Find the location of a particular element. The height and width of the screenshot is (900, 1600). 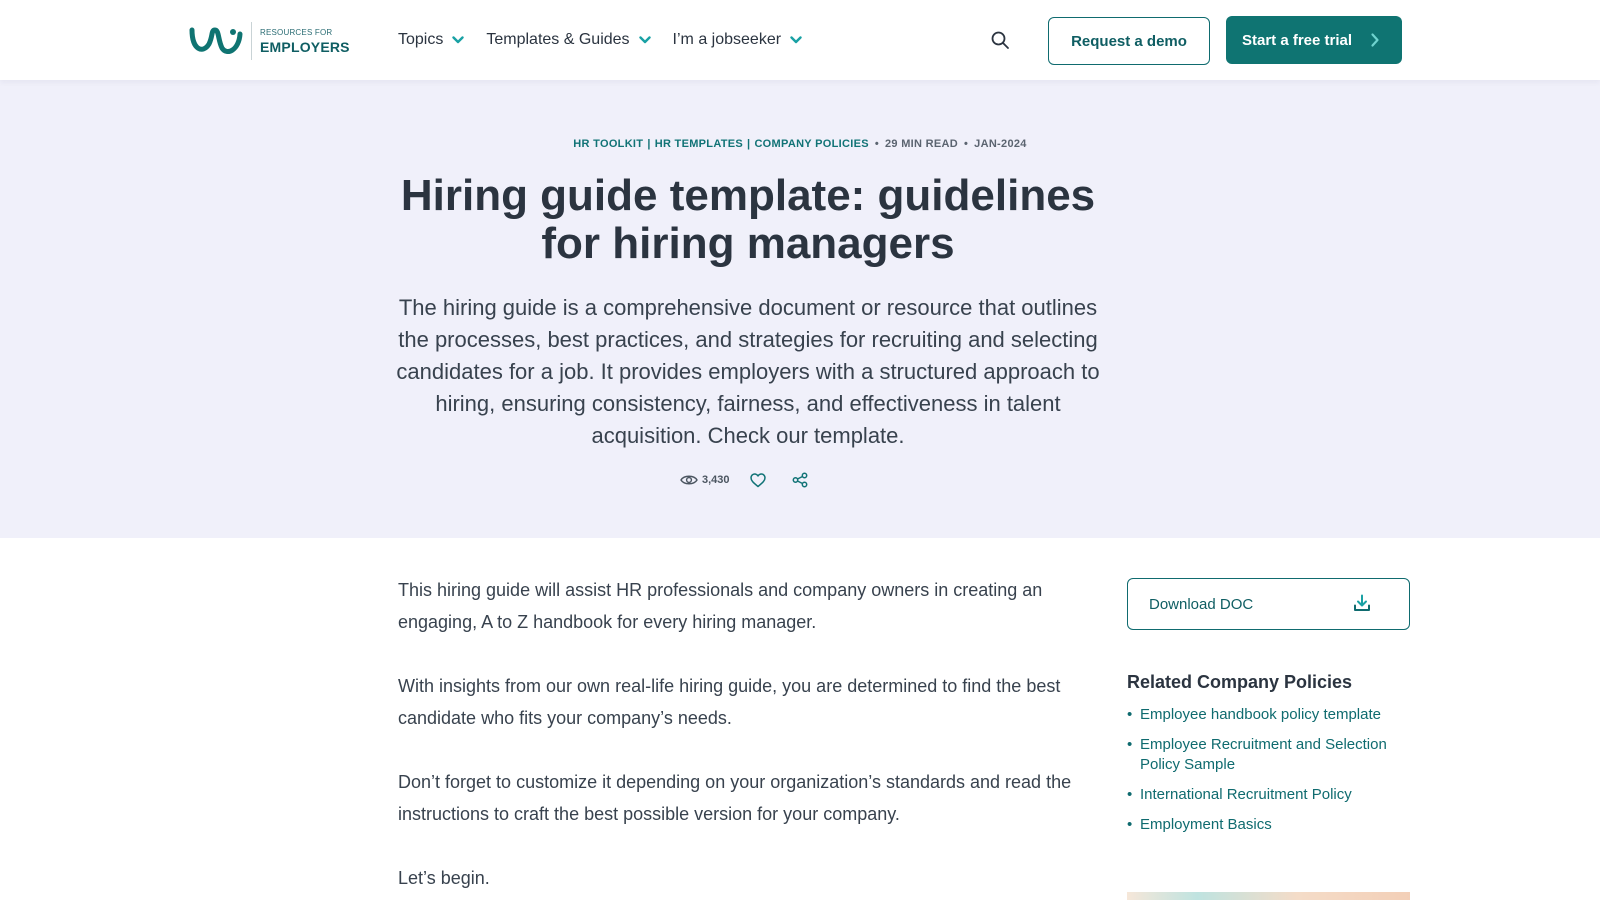

related-link: Employee handbook policy template is located at coordinates (1272, 715).